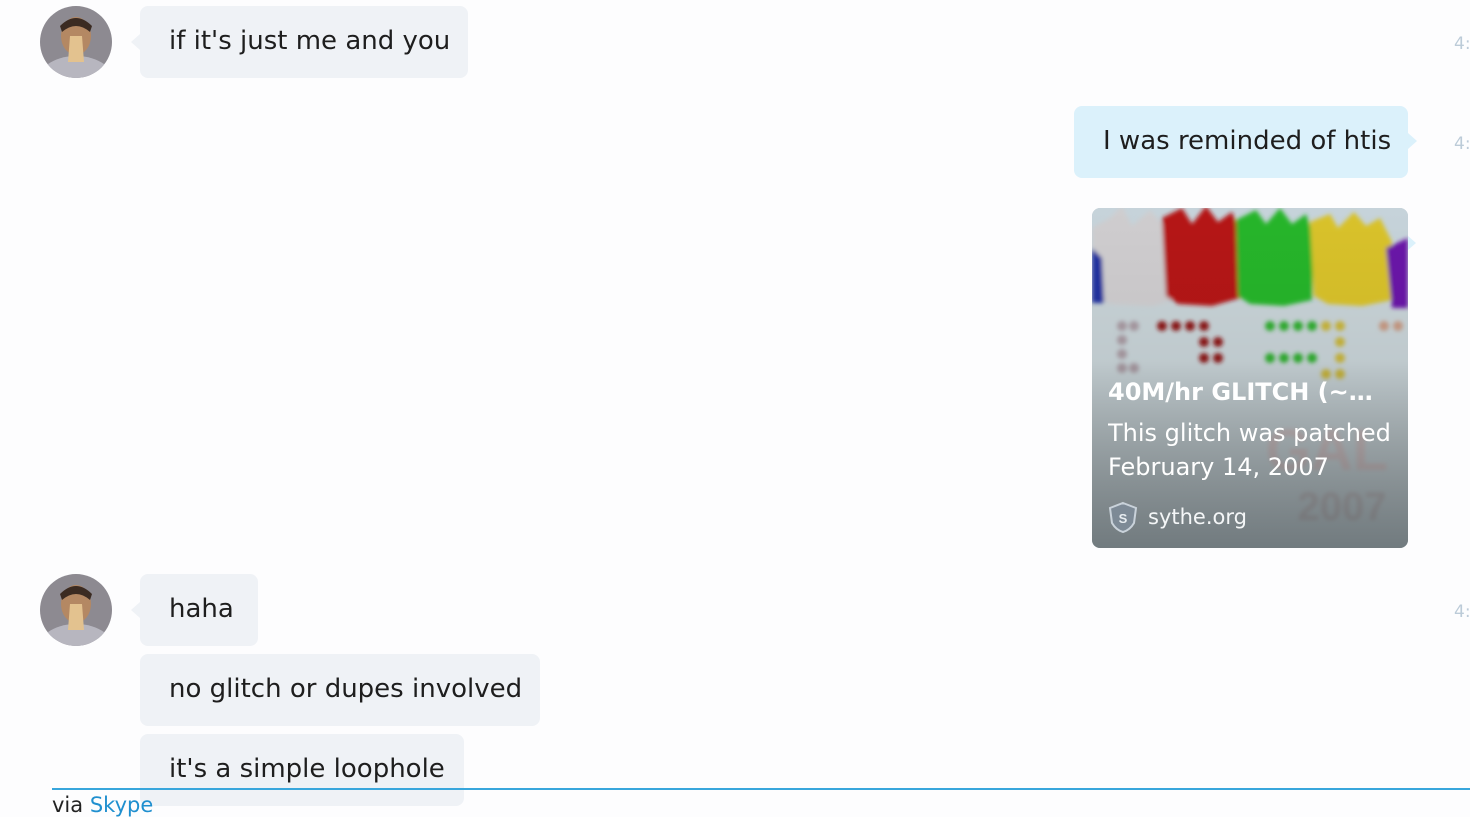 Image resolution: width=1470 pixels, height=817 pixels. I want to click on message-bubble: haha, so click(199, 610).